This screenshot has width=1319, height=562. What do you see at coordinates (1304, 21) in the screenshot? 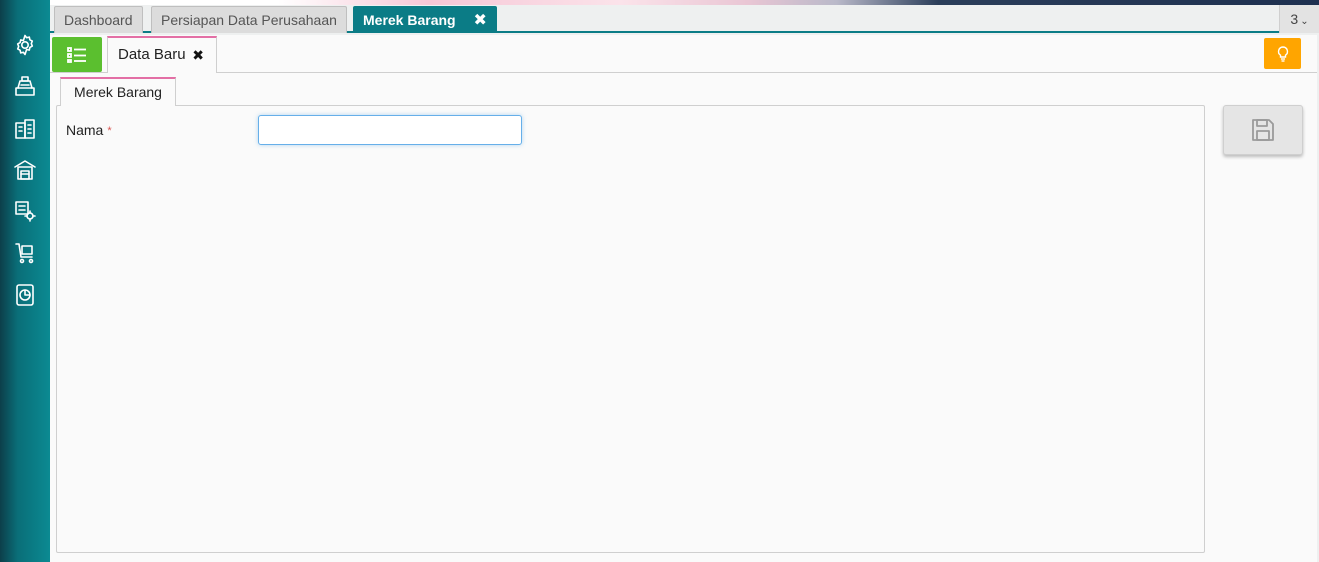
I see `chevron-down-icon: ⌄` at bounding box center [1304, 21].